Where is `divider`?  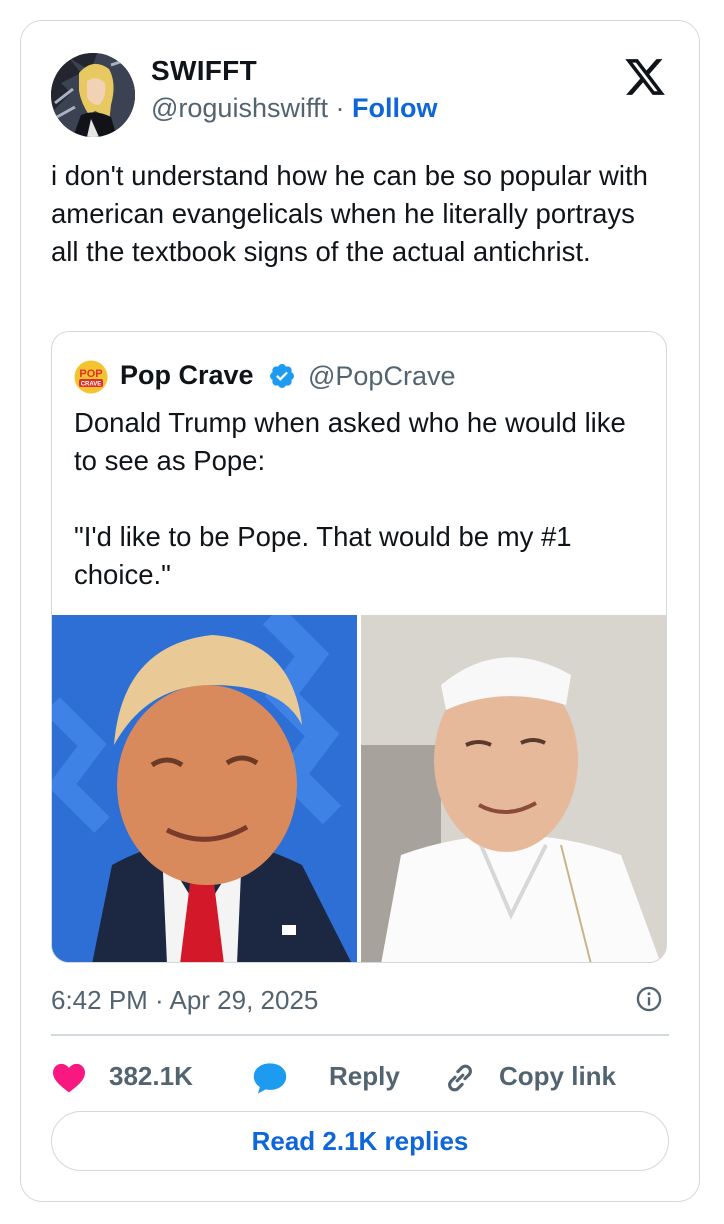
divider is located at coordinates (360, 1035).